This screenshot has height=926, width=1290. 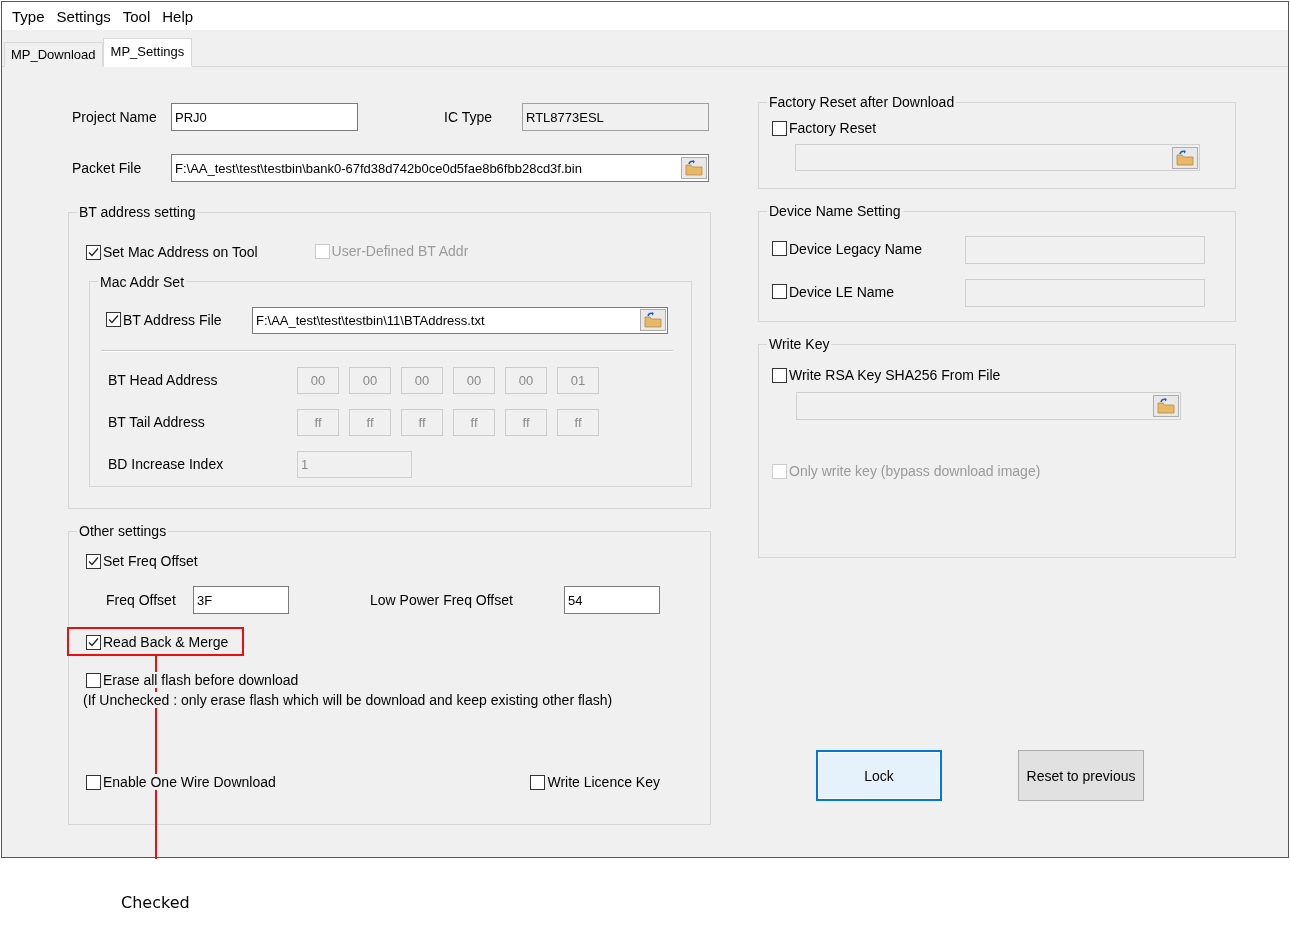 I want to click on file-path-field: F:\AA_test\test\testbin\11\BTAddress.txt, so click(x=460, y=320).